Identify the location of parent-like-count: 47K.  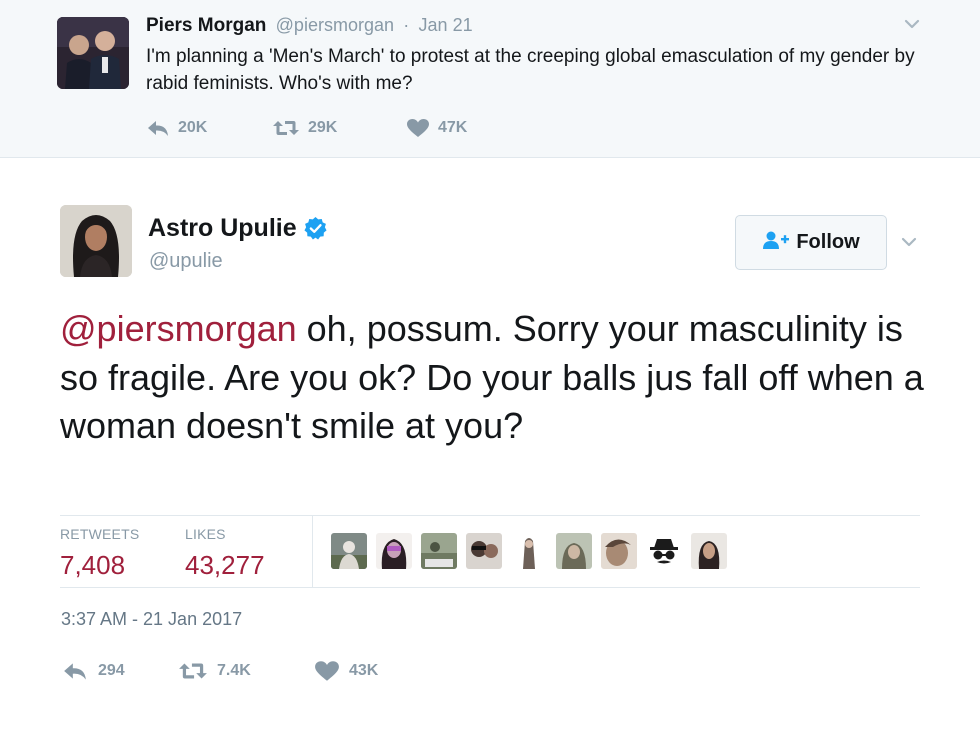
(453, 127).